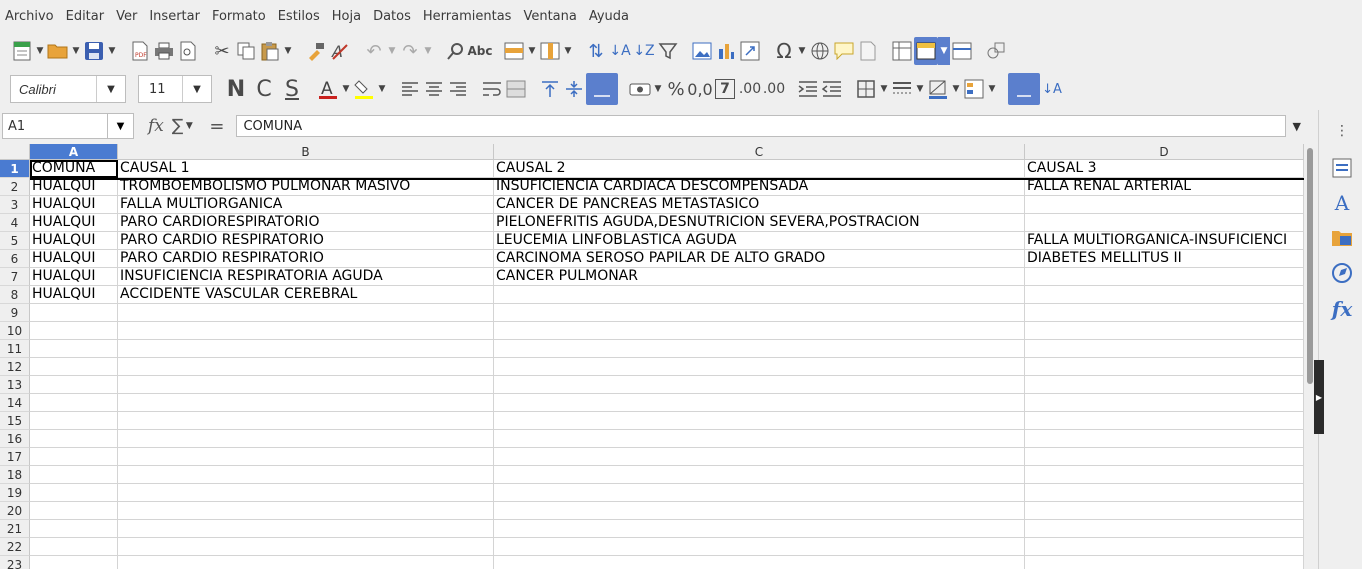  Describe the element at coordinates (74, 493) in the screenshot. I see `cell-a19` at that location.